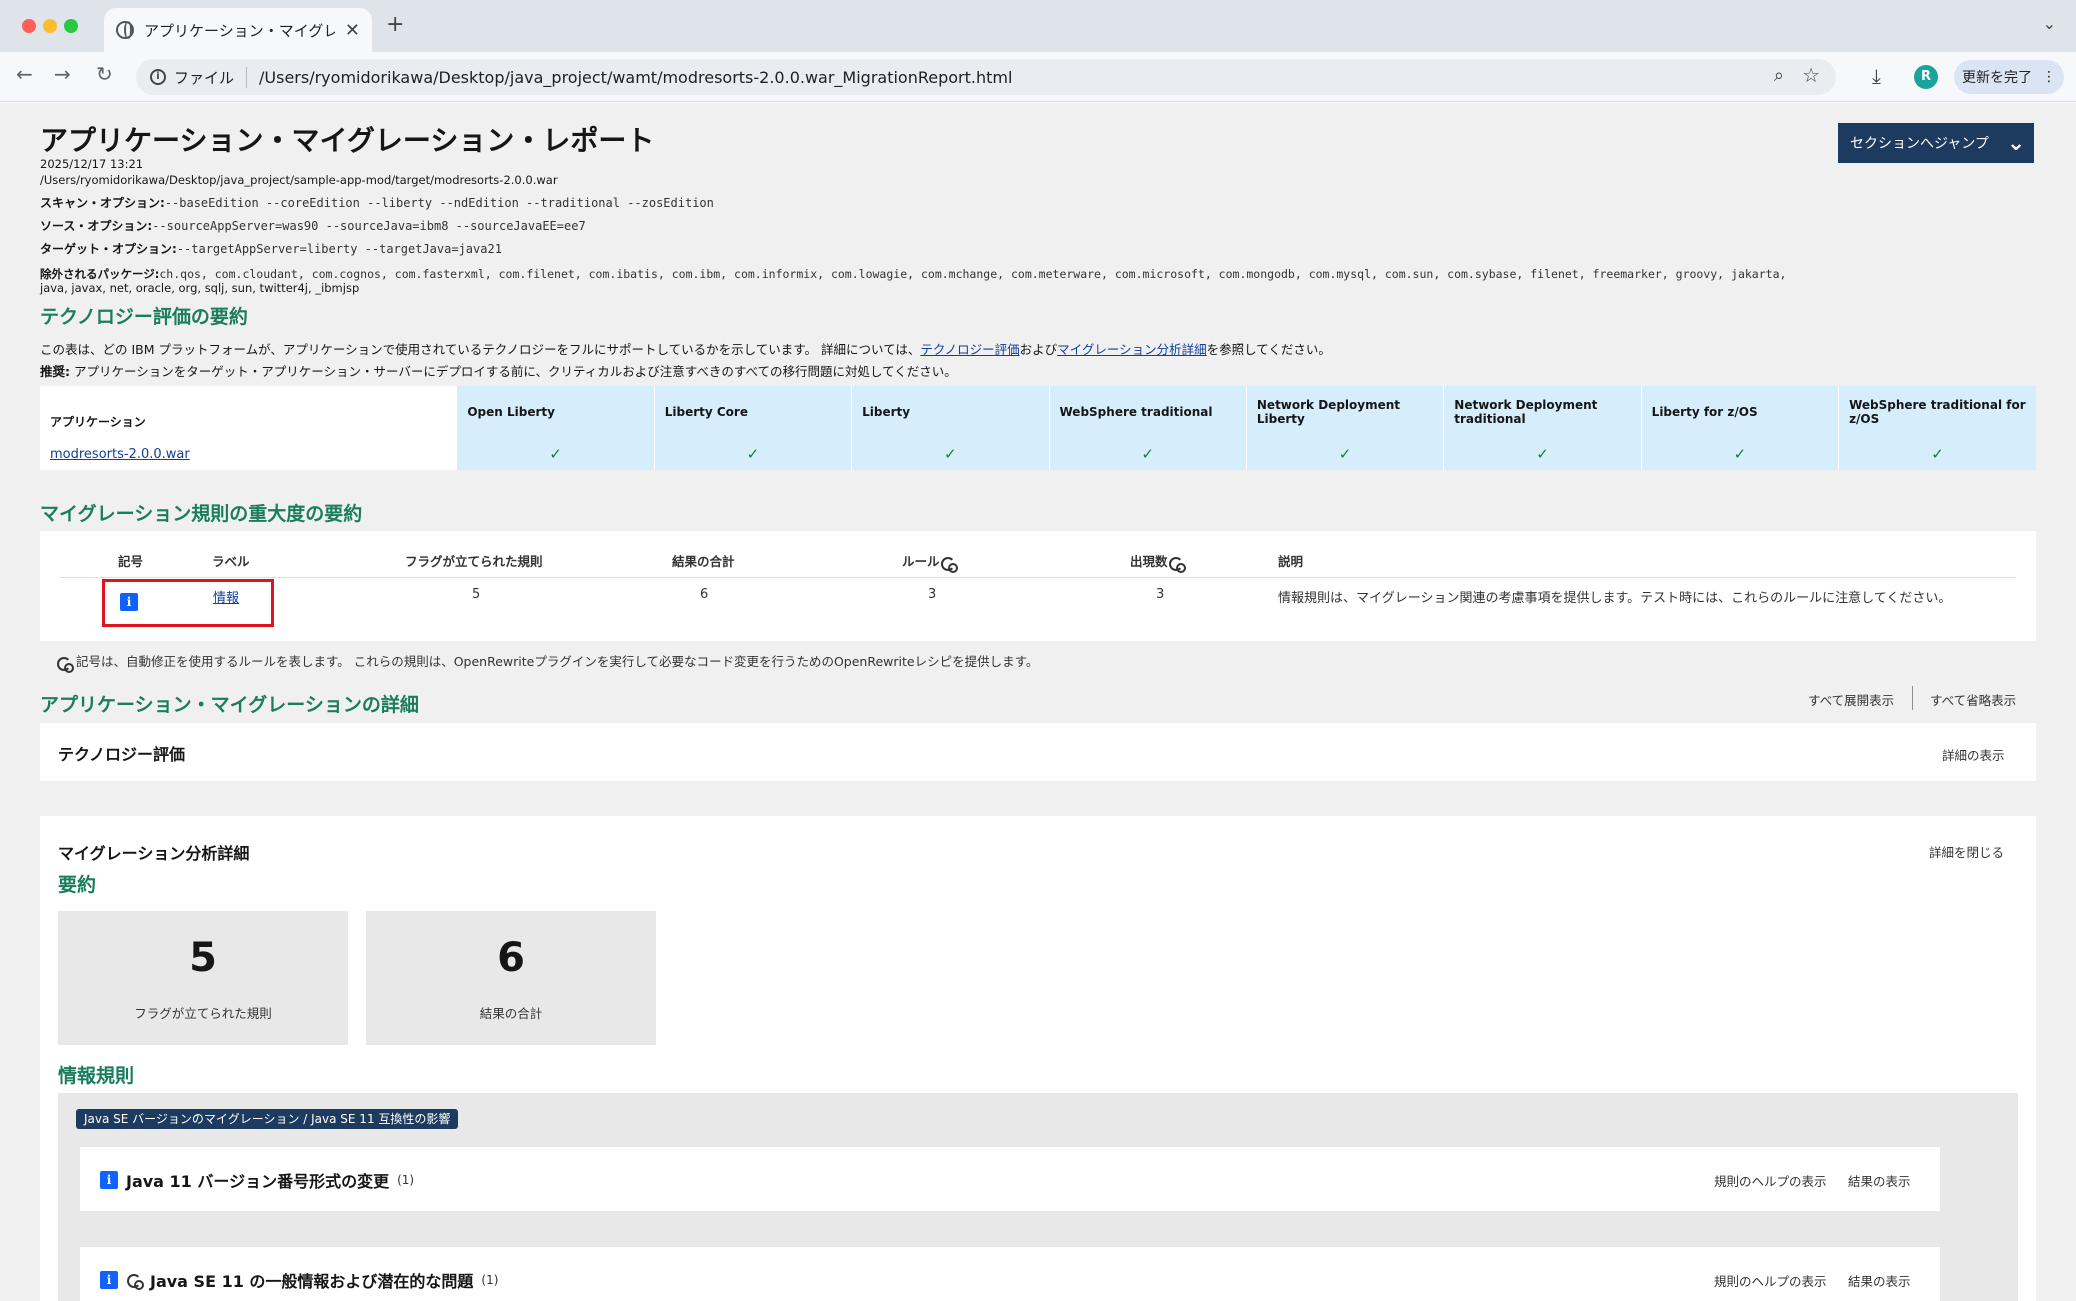  What do you see at coordinates (1038, 577) in the screenshot?
I see `divider` at bounding box center [1038, 577].